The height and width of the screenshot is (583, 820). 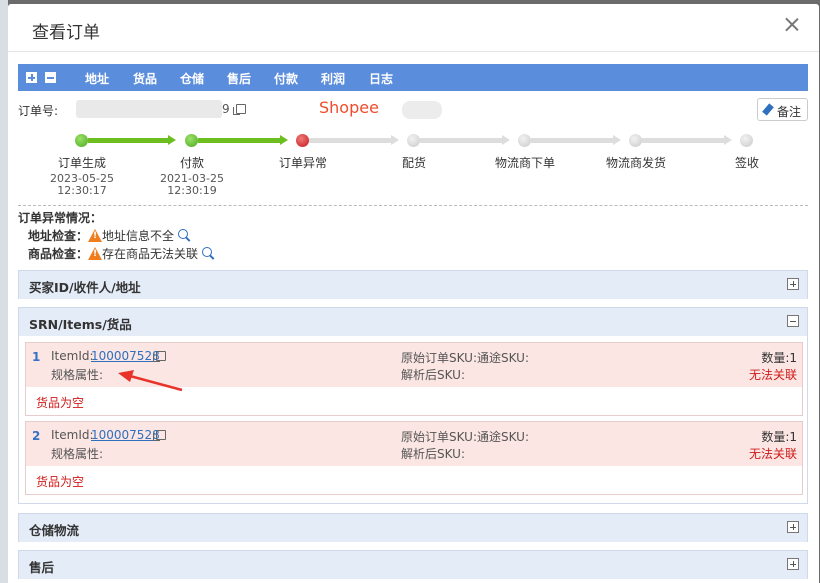 What do you see at coordinates (58, 254) in the screenshot?
I see `goods-check-label: 商品检查：` at bounding box center [58, 254].